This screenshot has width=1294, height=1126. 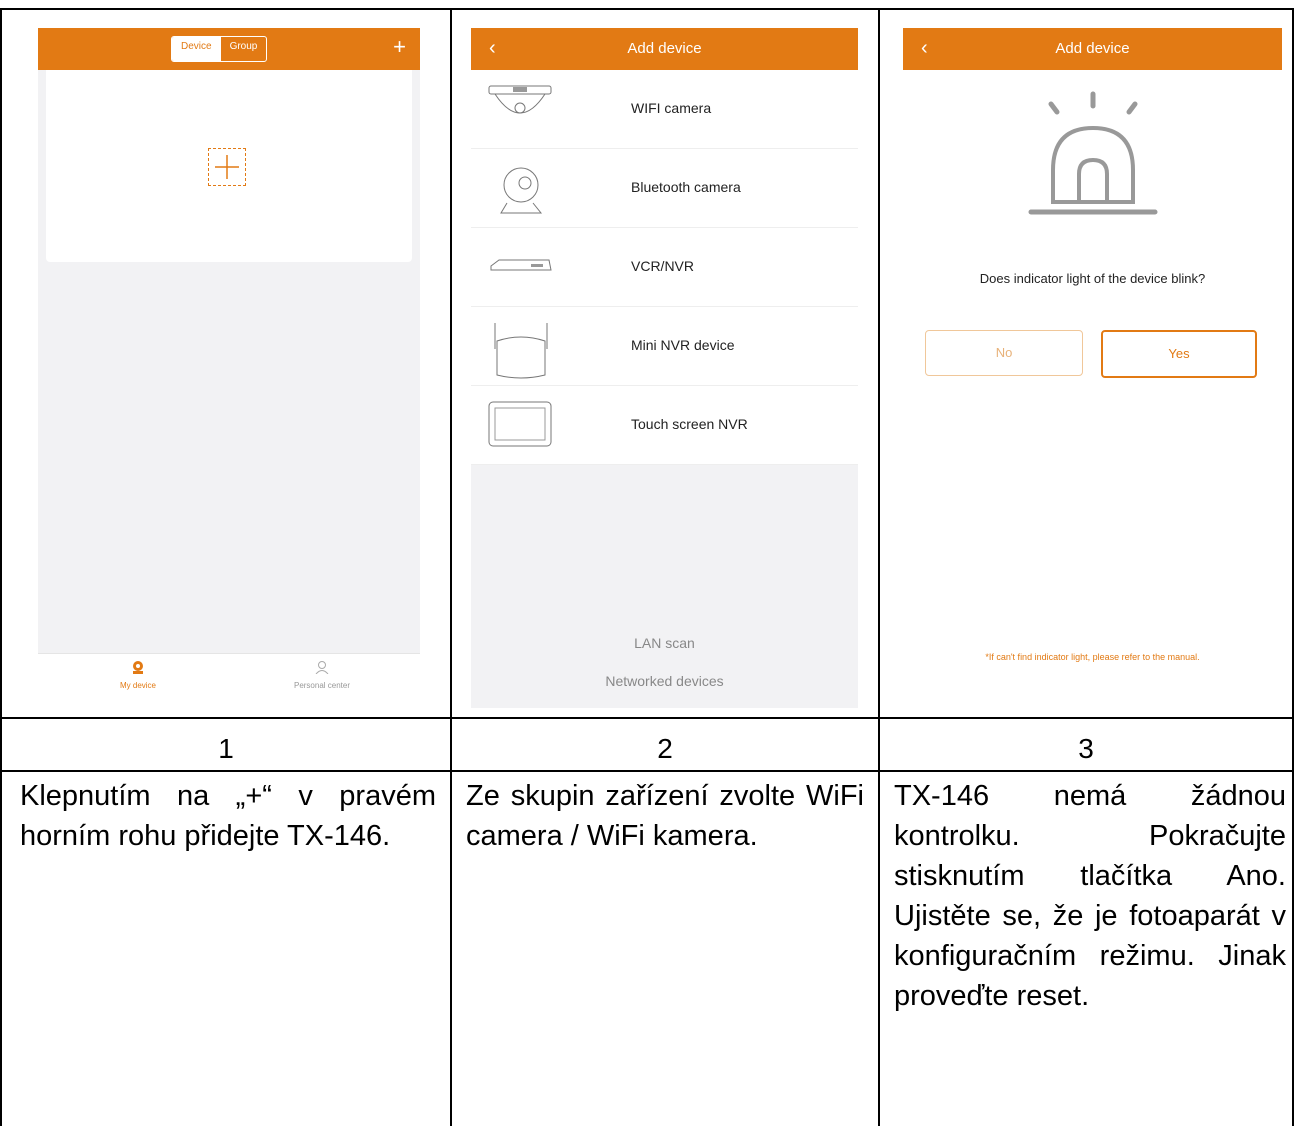 What do you see at coordinates (196, 49) in the screenshot?
I see `tab-device: Device` at bounding box center [196, 49].